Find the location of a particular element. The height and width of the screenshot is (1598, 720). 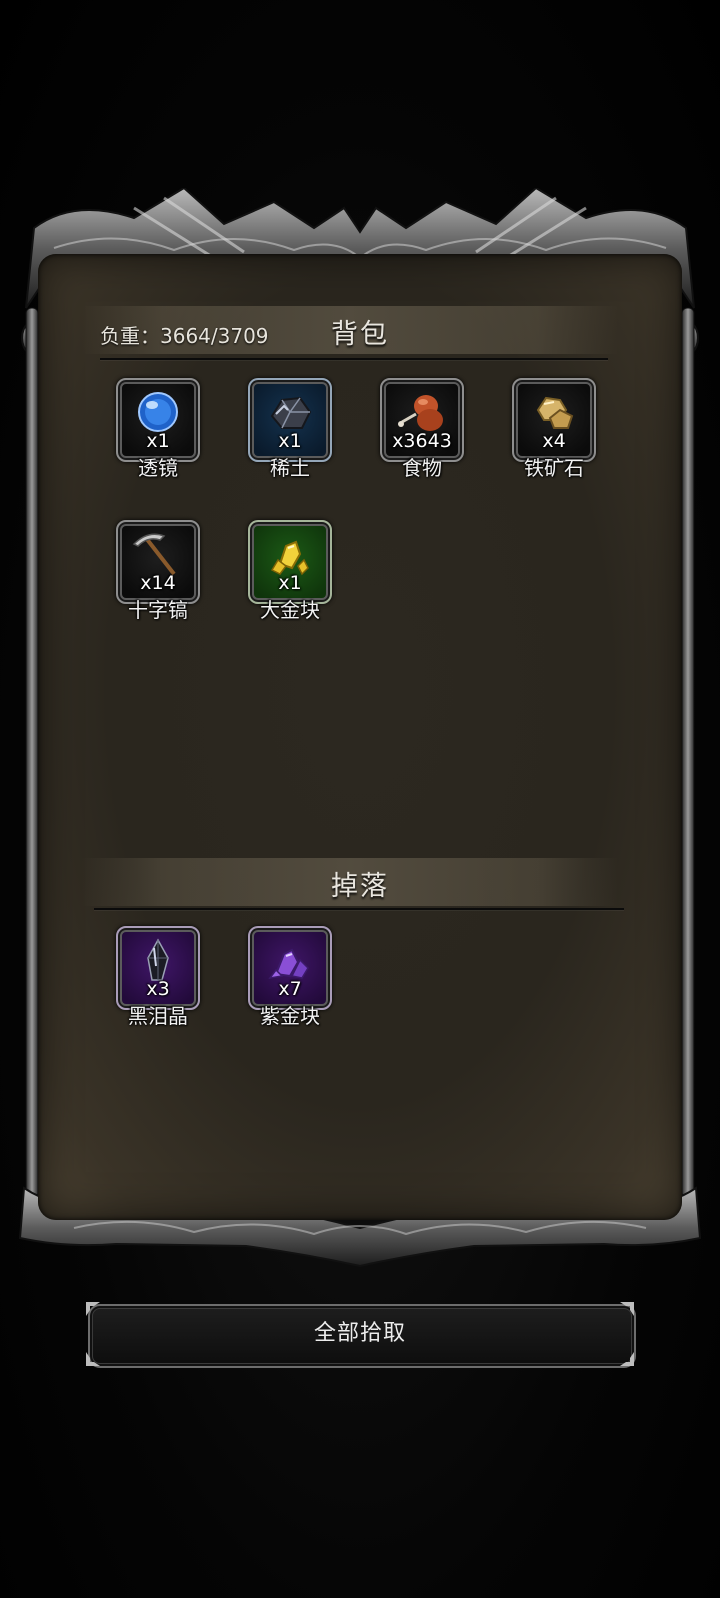

collect-all-label: 全部拾取 is located at coordinates (359, 1333).